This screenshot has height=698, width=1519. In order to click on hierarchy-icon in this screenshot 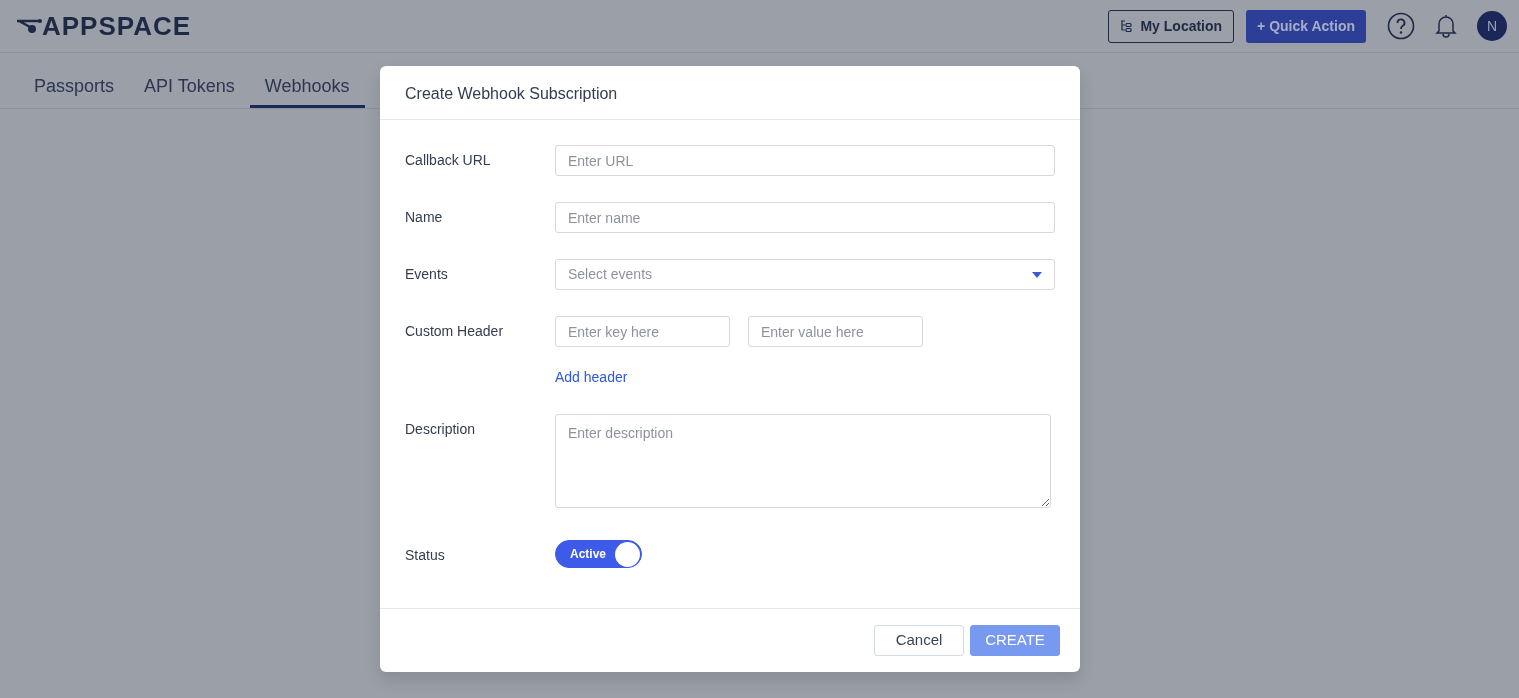, I will do `click(1126, 26)`.